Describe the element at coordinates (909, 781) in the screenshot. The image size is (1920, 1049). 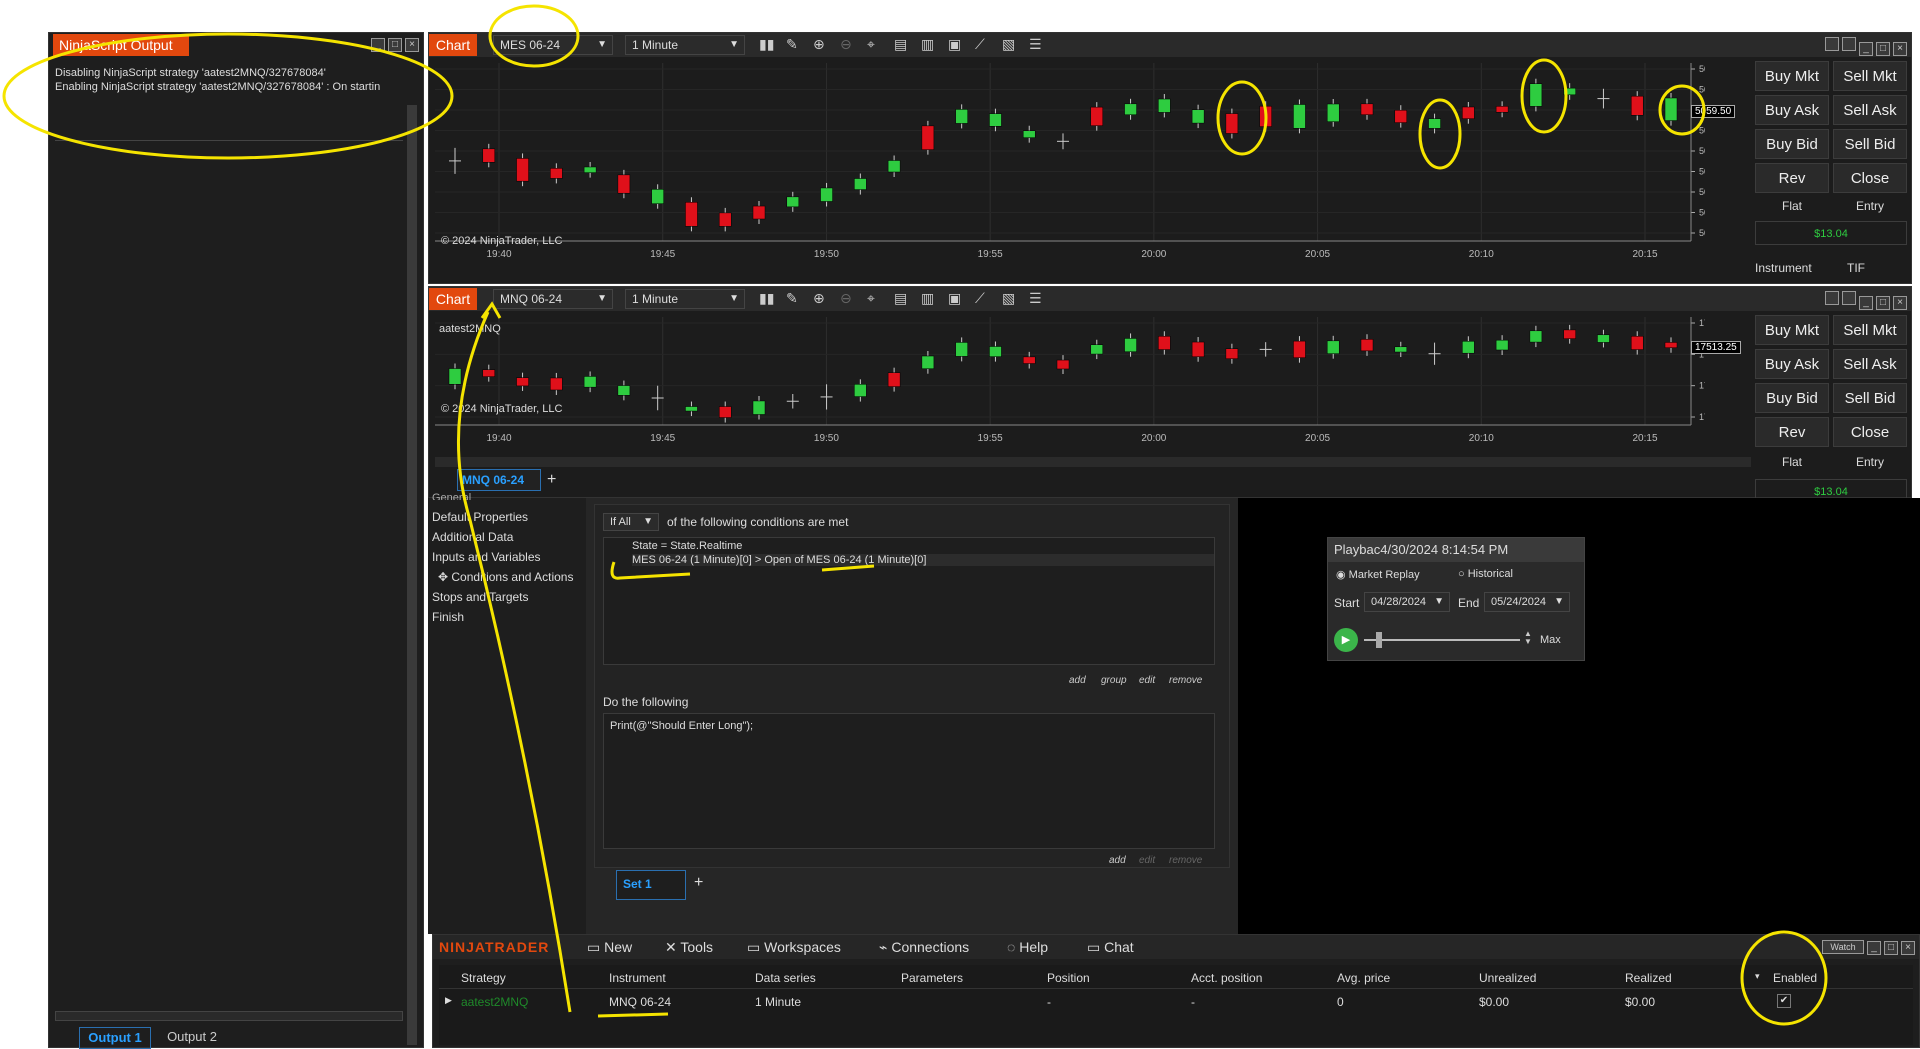
I see `actions-list: Print(@"Should Enter Long");` at that location.